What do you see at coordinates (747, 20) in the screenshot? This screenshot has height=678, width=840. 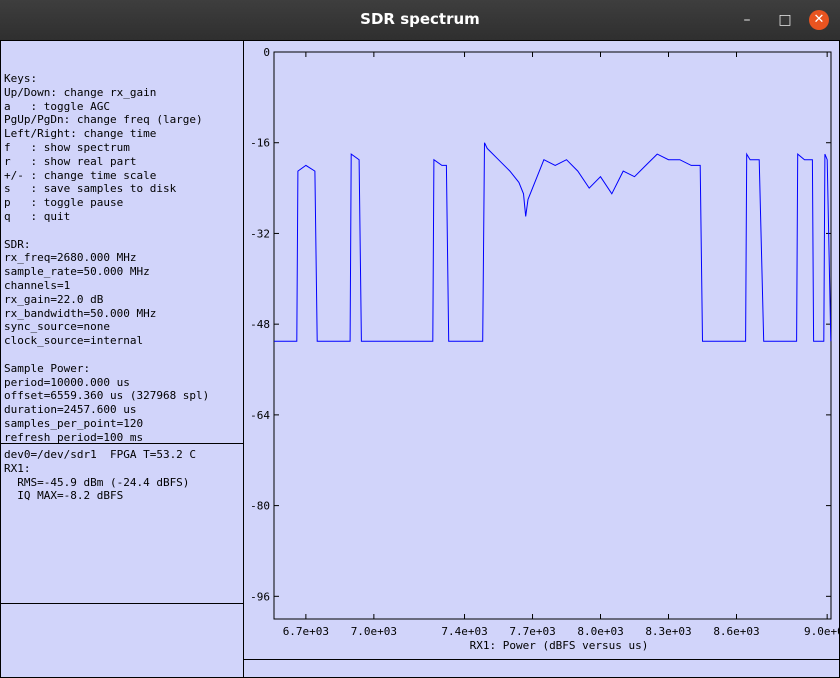 I see `minimize-icon: –` at bounding box center [747, 20].